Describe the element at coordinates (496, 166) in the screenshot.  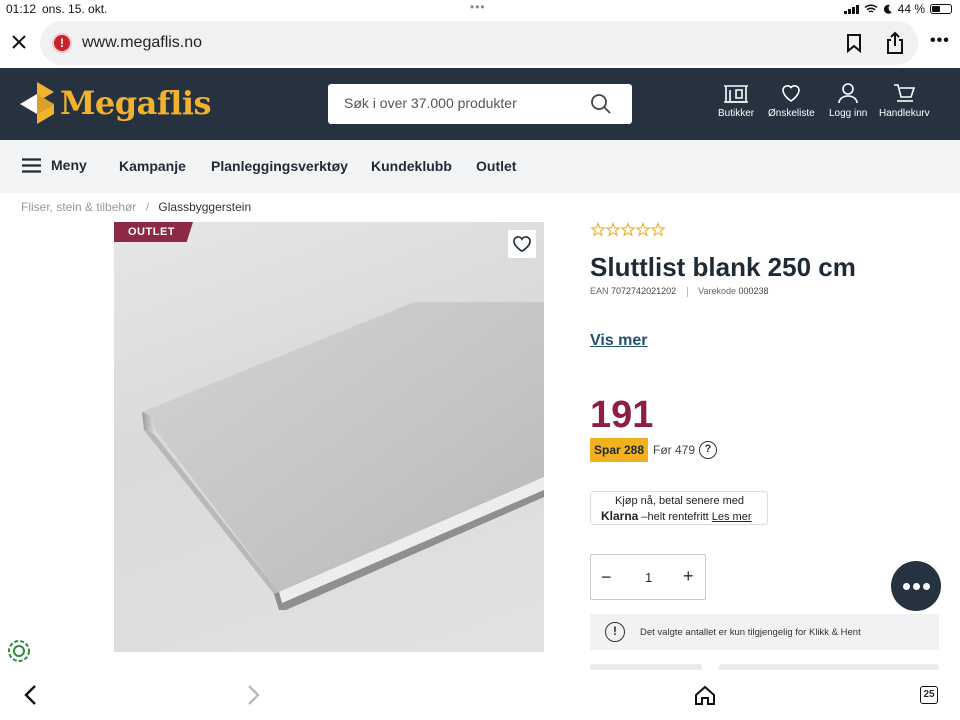
I see `nav-link-outlet: Outlet` at that location.